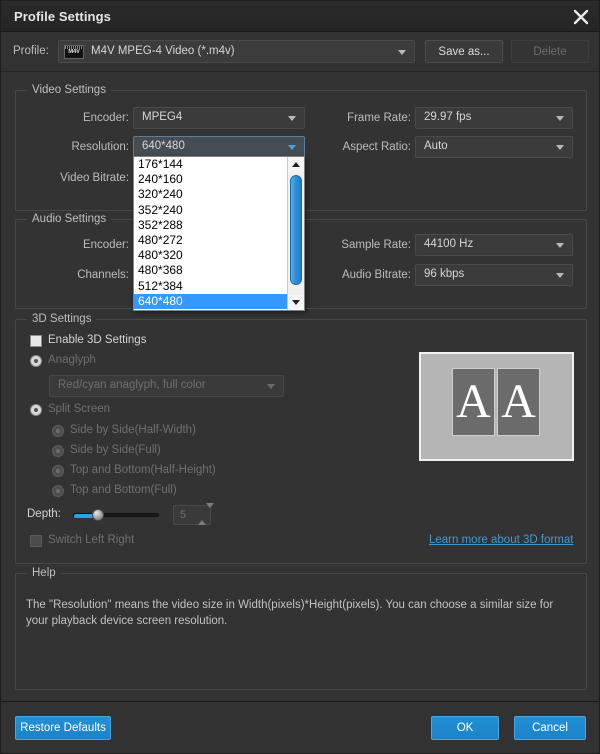 This screenshot has height=754, width=600. I want to click on m4v-format-icon: M4V, so click(74, 52).